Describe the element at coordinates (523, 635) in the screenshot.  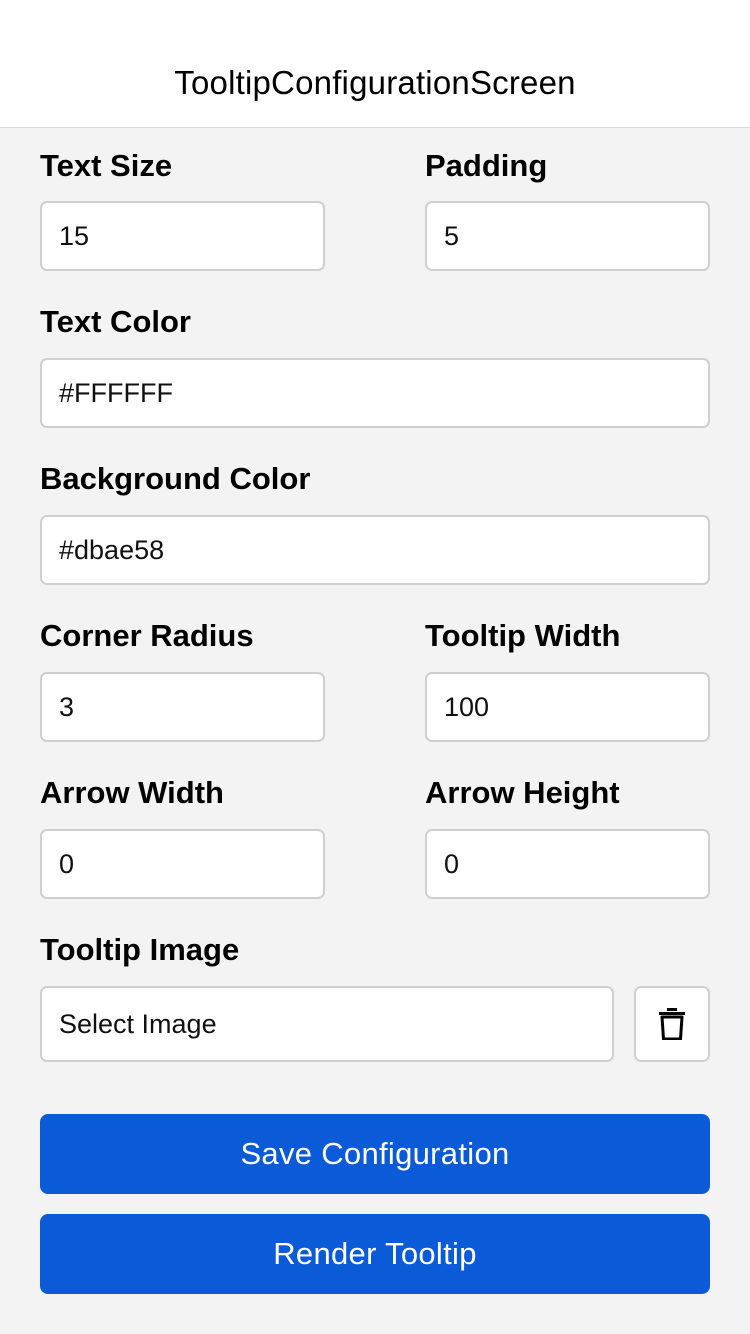
I see `tooltip-width-label: Tooltip Width` at that location.